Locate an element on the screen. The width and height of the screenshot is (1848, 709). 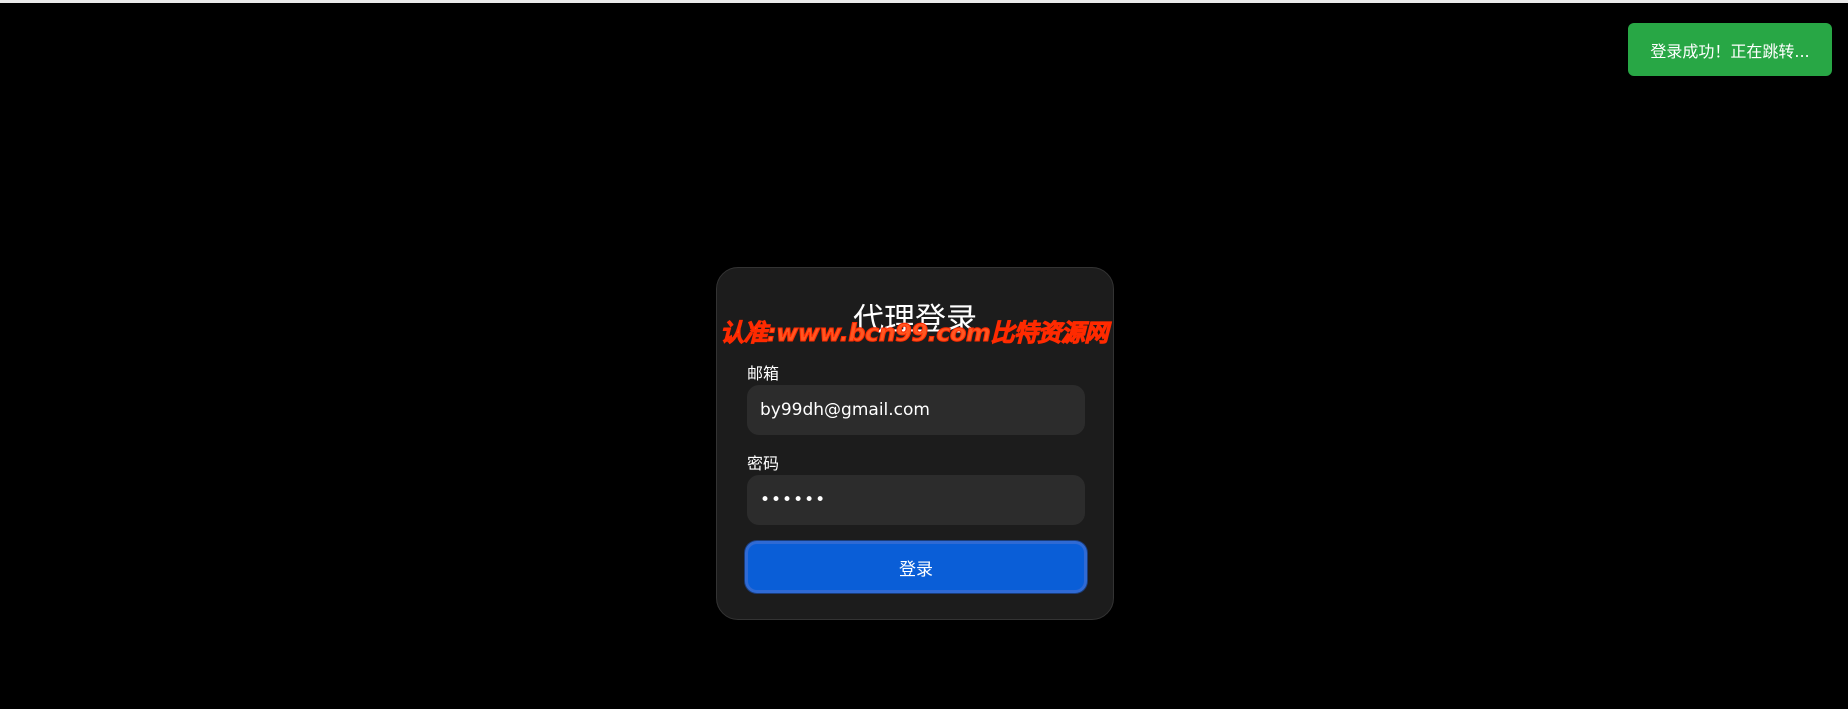
top-border is located at coordinates (924, 1).